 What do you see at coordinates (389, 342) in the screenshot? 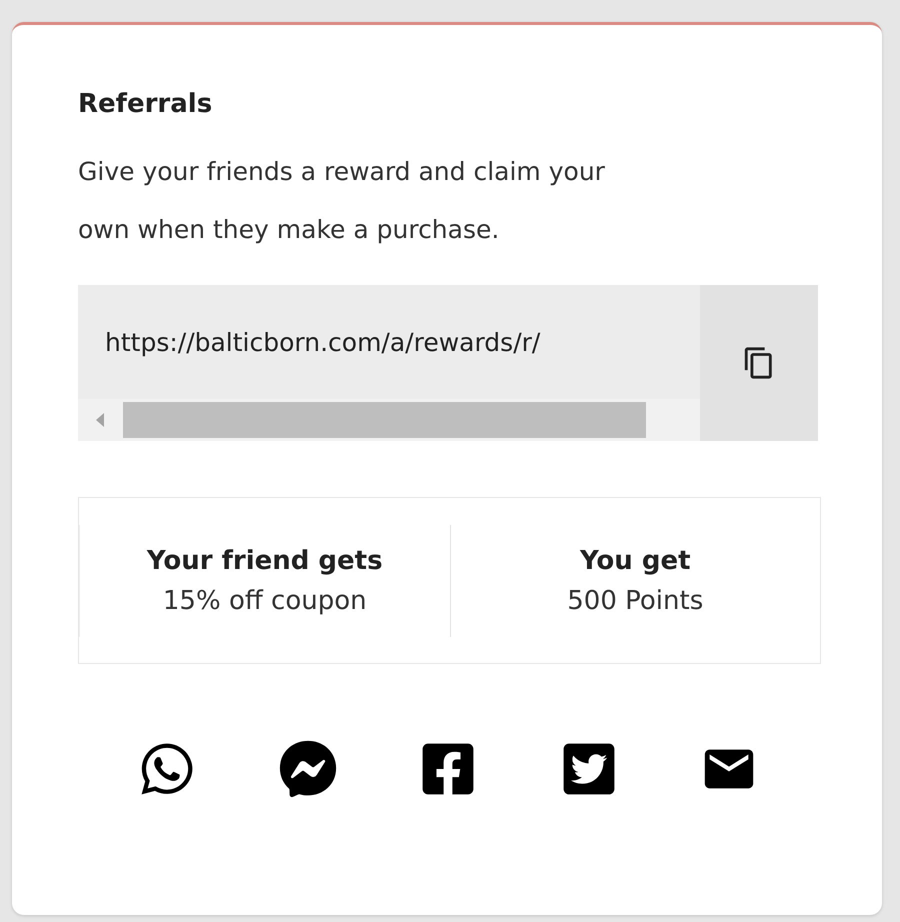
I see `referral-link-field: https://balticborn.com/a/rewards/r/` at bounding box center [389, 342].